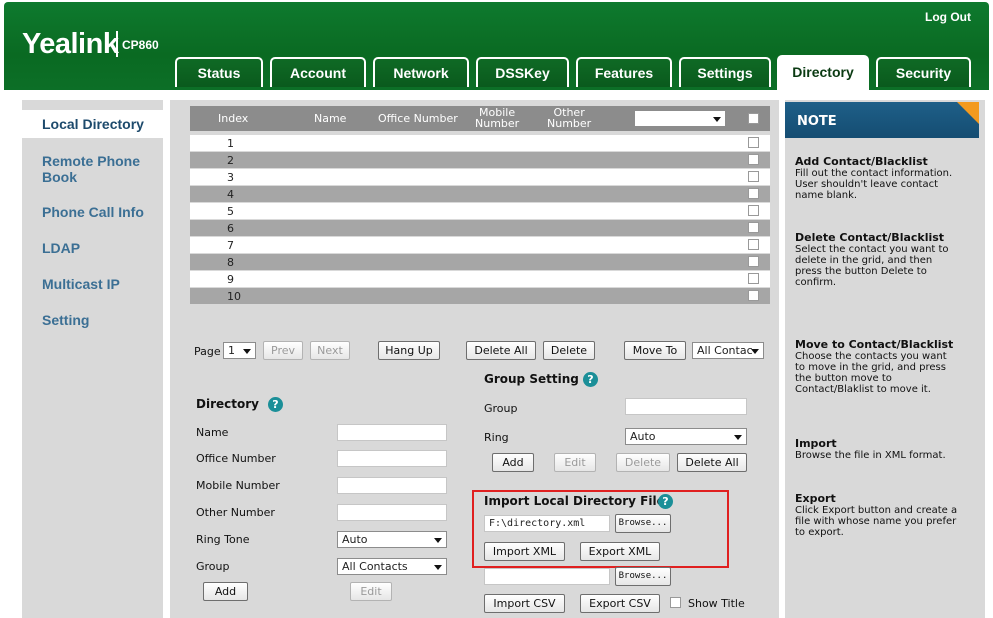 Image resolution: width=993 pixels, height=618 pixels. Describe the element at coordinates (91, 161) in the screenshot. I see `sidebar-item-label: Remote Phone` at that location.